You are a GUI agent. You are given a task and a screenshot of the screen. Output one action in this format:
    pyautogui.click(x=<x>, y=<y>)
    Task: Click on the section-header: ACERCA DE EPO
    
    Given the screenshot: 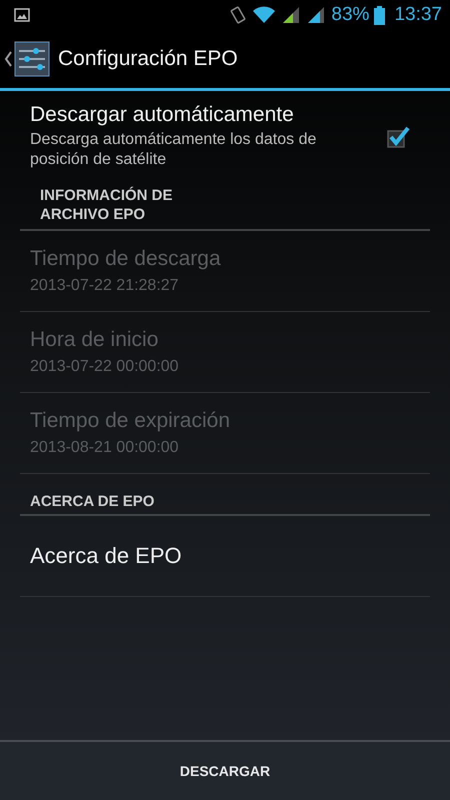 What is the action you would take?
    pyautogui.click(x=92, y=501)
    